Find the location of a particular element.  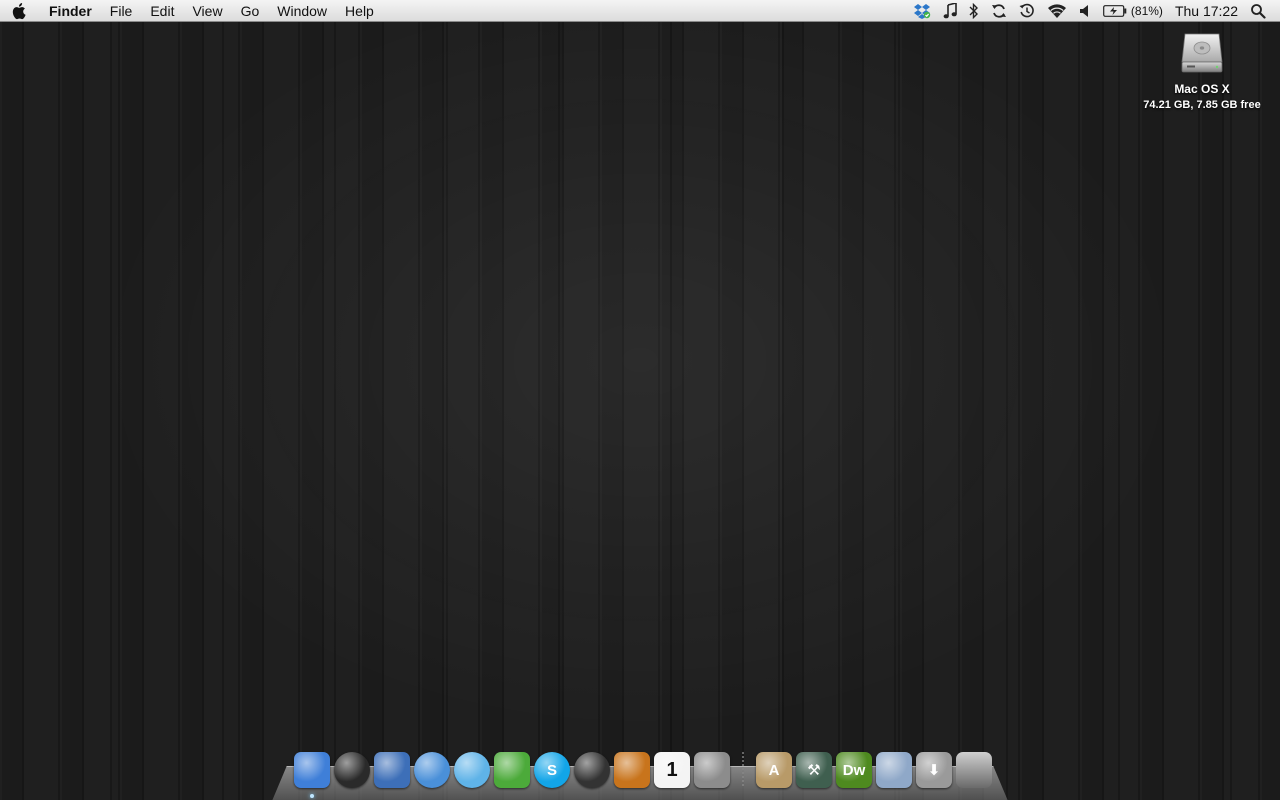

hard-drive-icon is located at coordinates (1202, 53).